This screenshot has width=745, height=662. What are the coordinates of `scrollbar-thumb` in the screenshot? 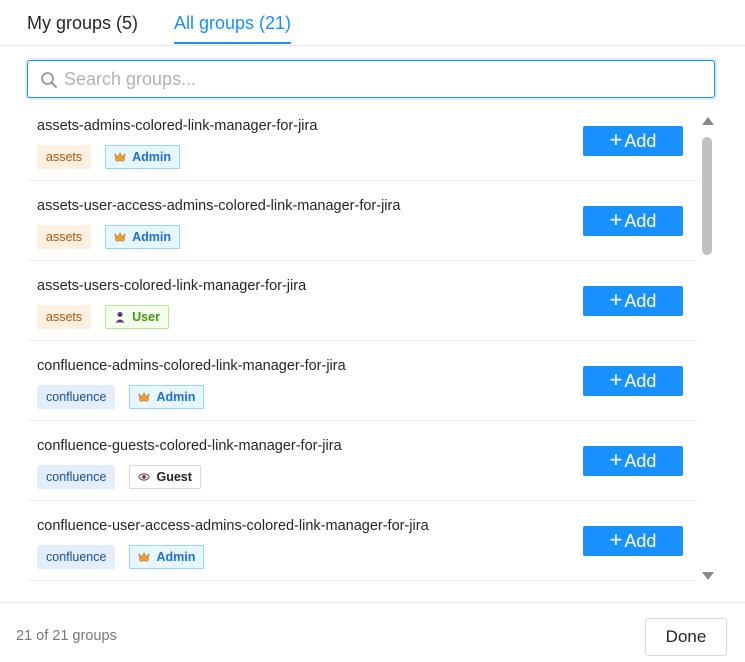 It's located at (707, 196).